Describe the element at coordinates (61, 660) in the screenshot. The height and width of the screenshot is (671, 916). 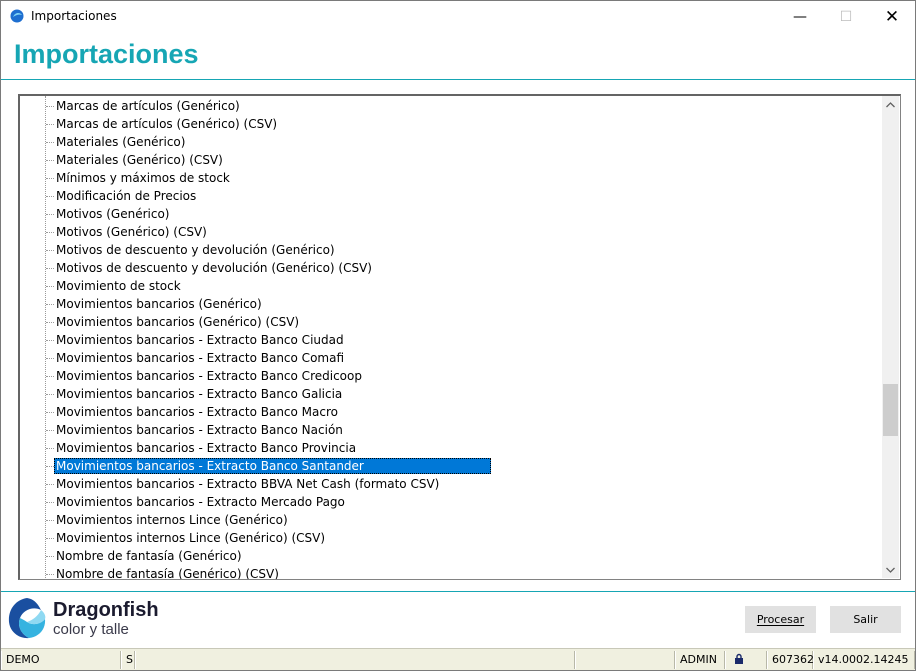
I see `status-mode: DEMO` at that location.